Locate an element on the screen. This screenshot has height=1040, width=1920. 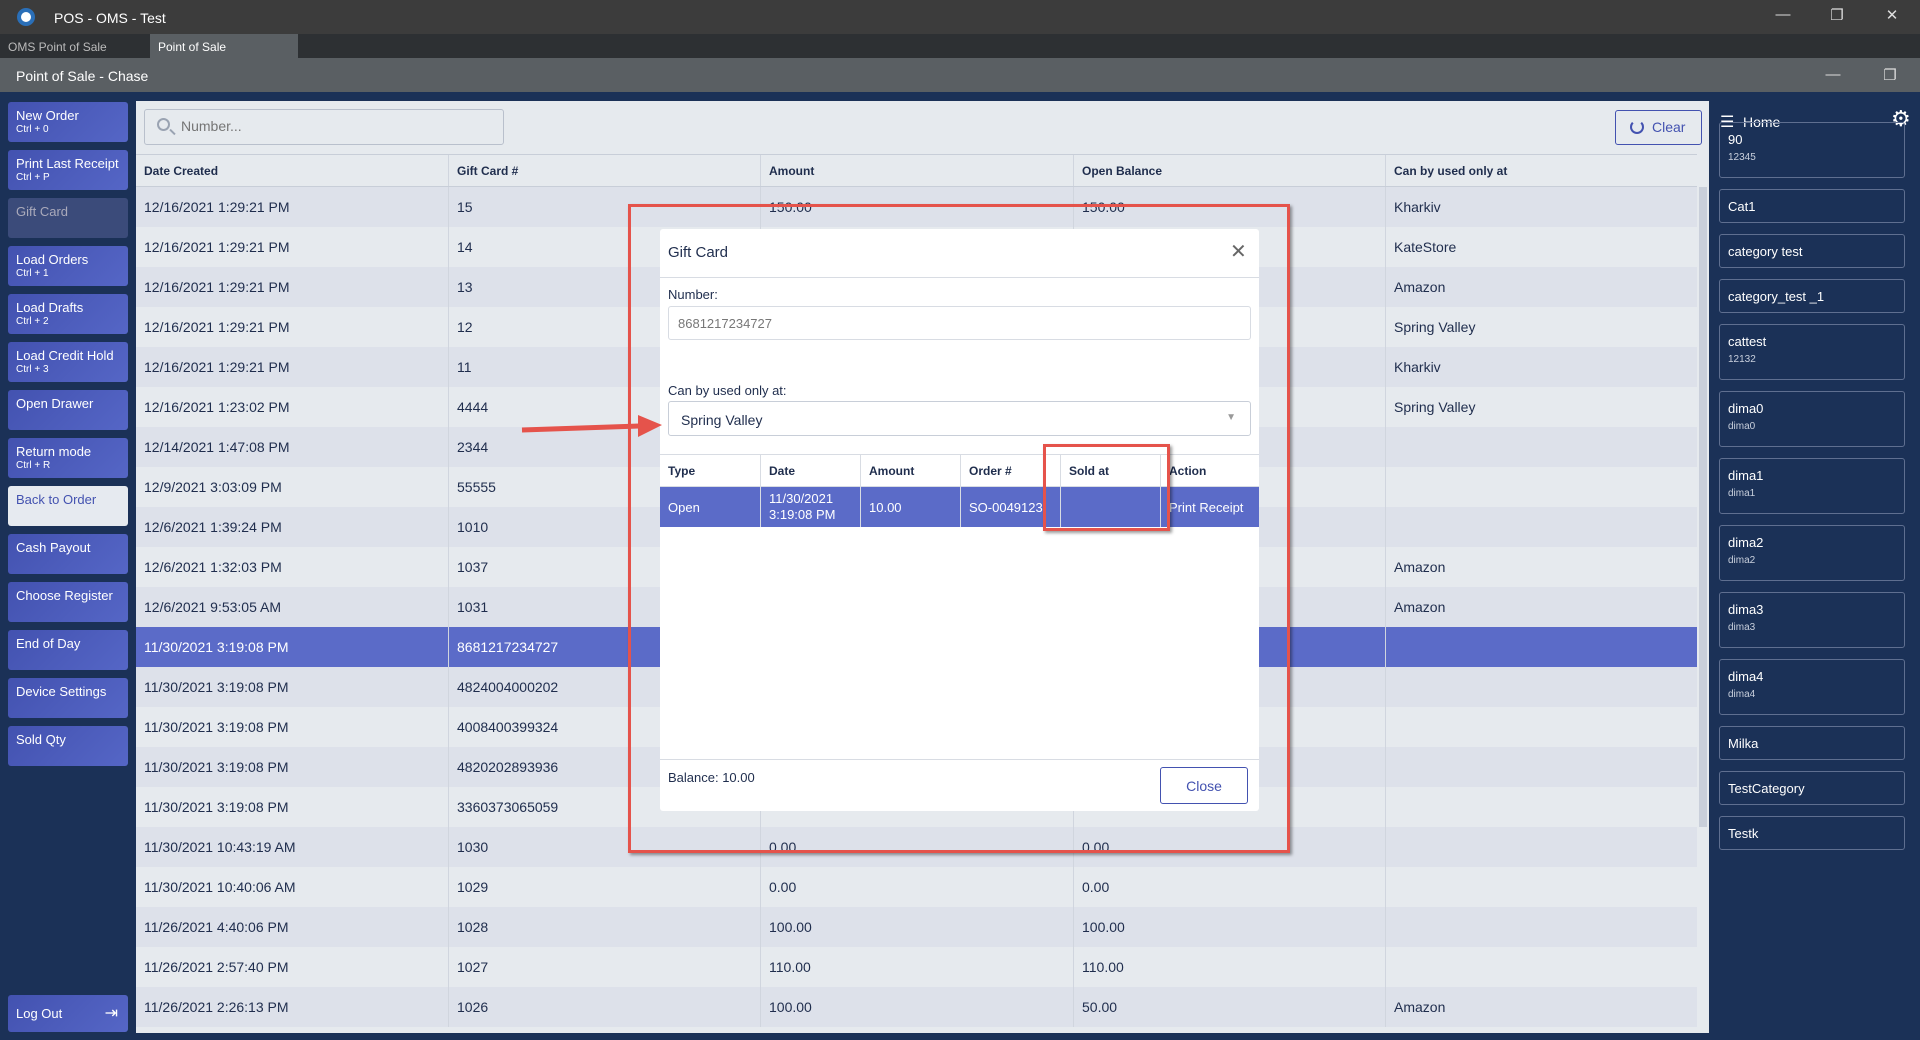
menu-button-return-mode: Return mode Ctrl + R is located at coordinates (68, 458).